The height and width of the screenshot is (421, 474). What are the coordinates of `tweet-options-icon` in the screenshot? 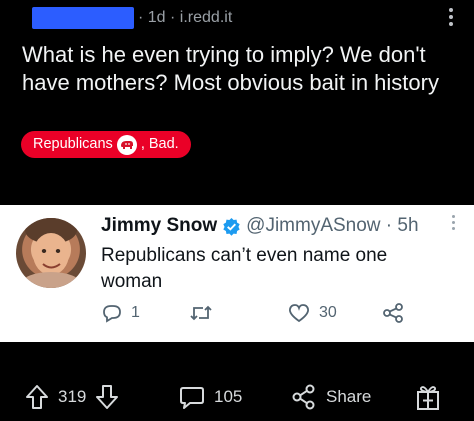 It's located at (453, 224).